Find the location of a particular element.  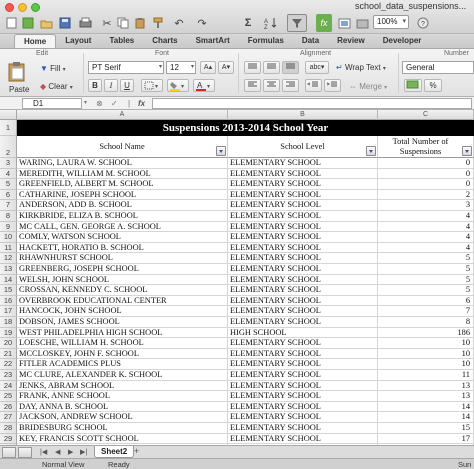

wrap-text-button: ↵ Wrap Text ▾ is located at coordinates (361, 67).